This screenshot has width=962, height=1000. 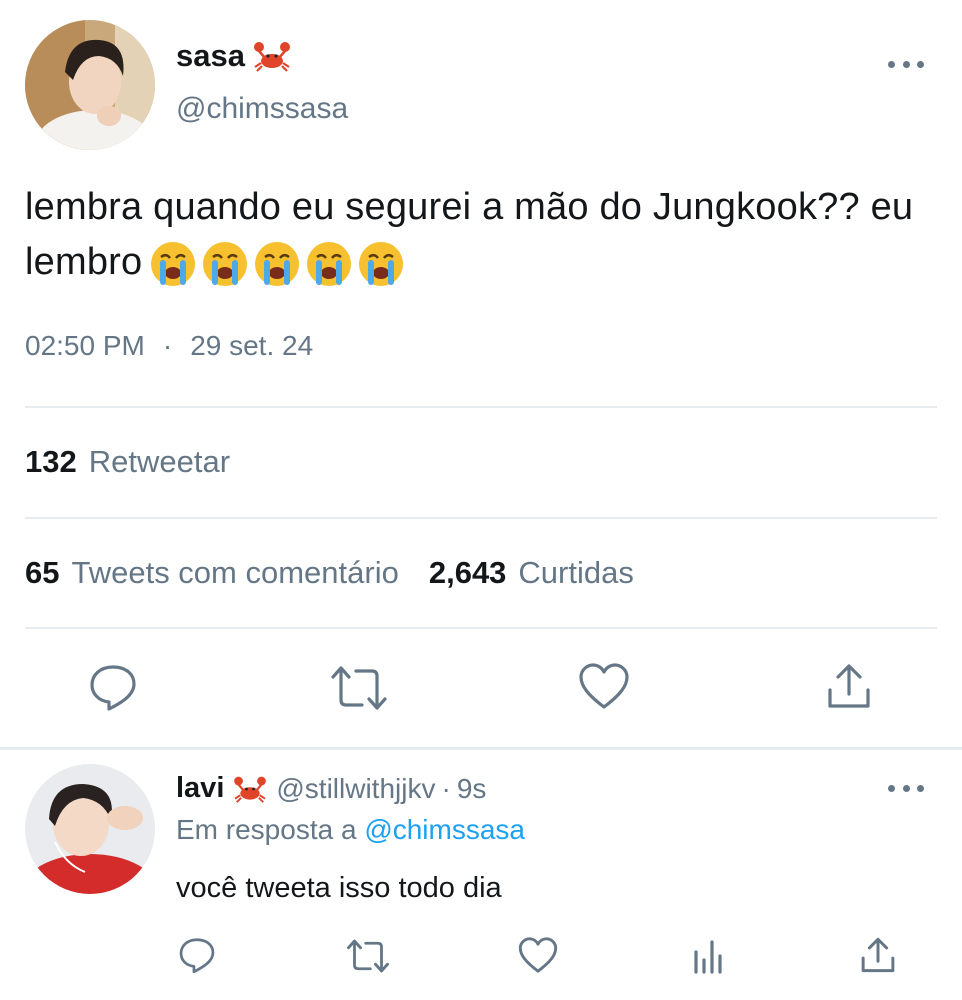 What do you see at coordinates (252, 345) in the screenshot?
I see `tweet-date: 29 set. 24` at bounding box center [252, 345].